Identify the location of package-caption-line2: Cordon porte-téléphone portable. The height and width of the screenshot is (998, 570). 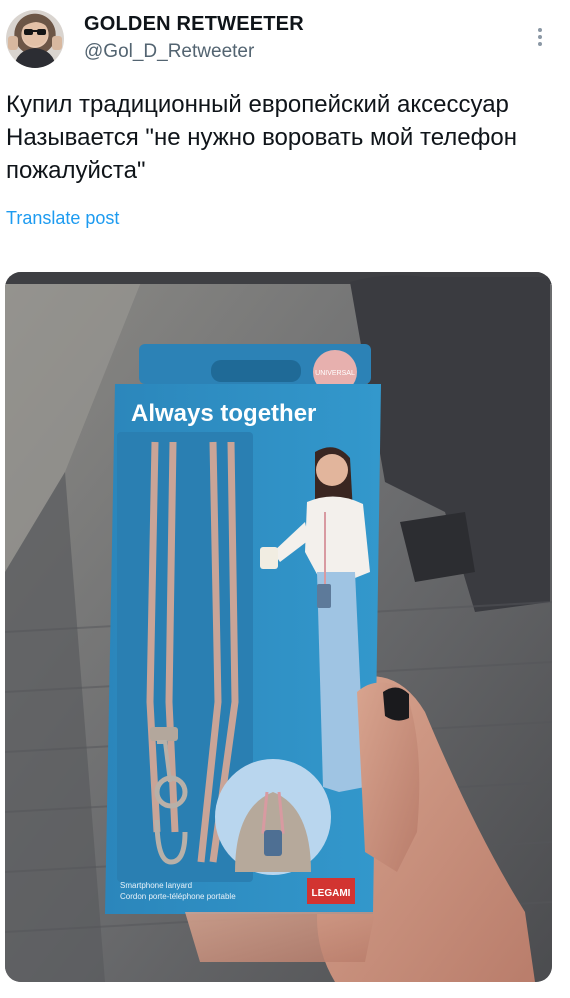
(178, 896).